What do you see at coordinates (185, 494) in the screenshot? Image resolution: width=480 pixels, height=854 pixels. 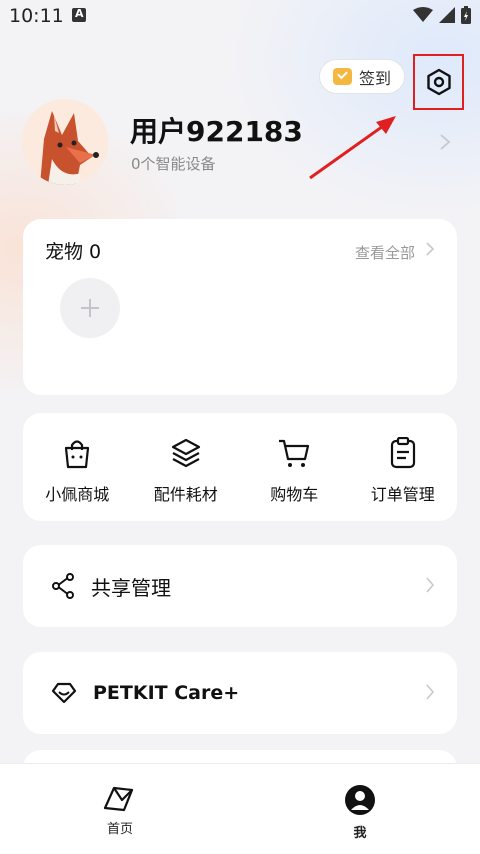 I see `shortcut-label: 配件耗材` at bounding box center [185, 494].